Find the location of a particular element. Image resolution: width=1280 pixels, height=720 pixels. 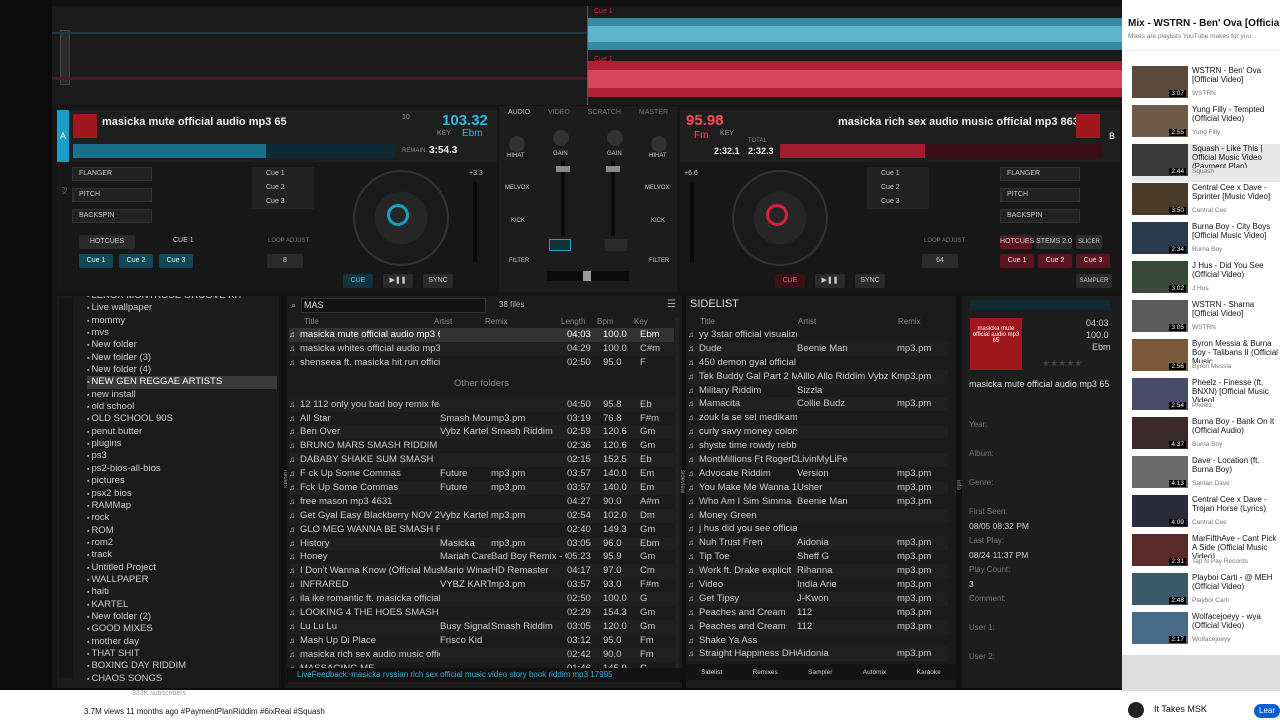

fx-b-flanger: FLANGER is located at coordinates (1040, 174).